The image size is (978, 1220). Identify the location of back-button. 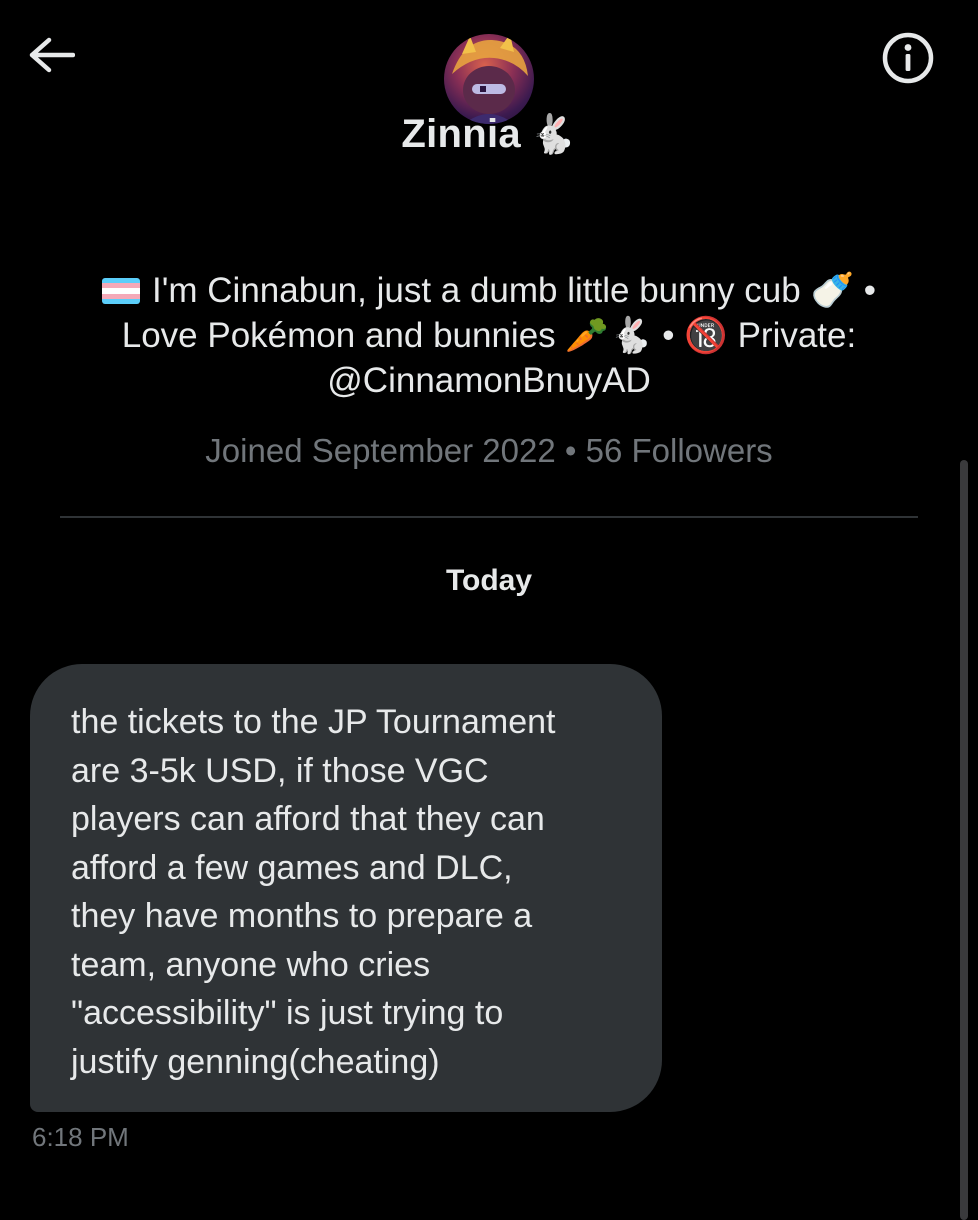
(51, 55).